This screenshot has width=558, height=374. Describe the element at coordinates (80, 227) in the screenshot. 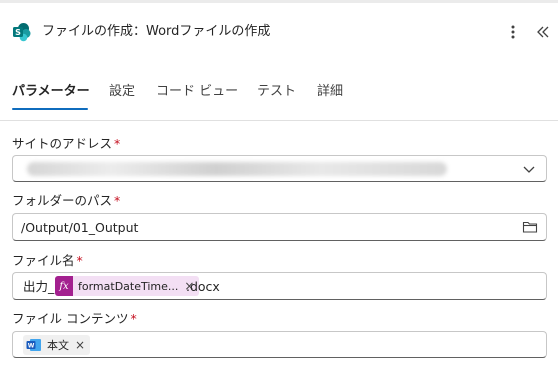

I see `folder-path-value: /Output/01_Output` at that location.